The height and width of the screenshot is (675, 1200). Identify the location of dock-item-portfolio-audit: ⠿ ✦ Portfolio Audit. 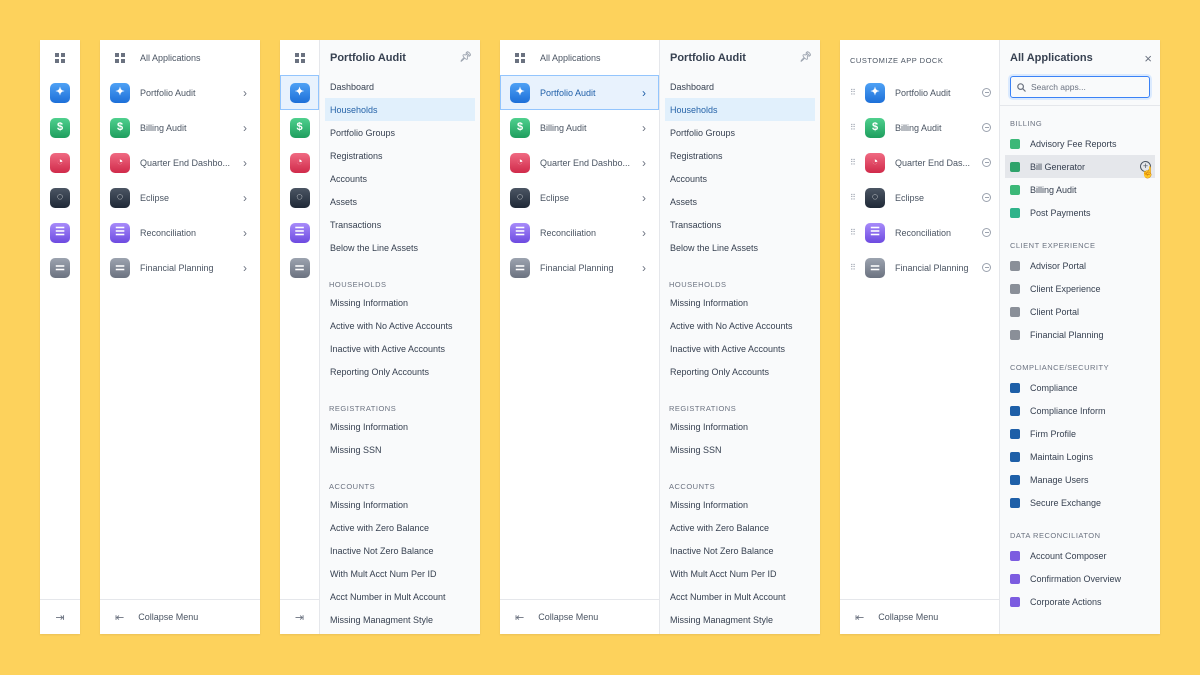
(919, 92).